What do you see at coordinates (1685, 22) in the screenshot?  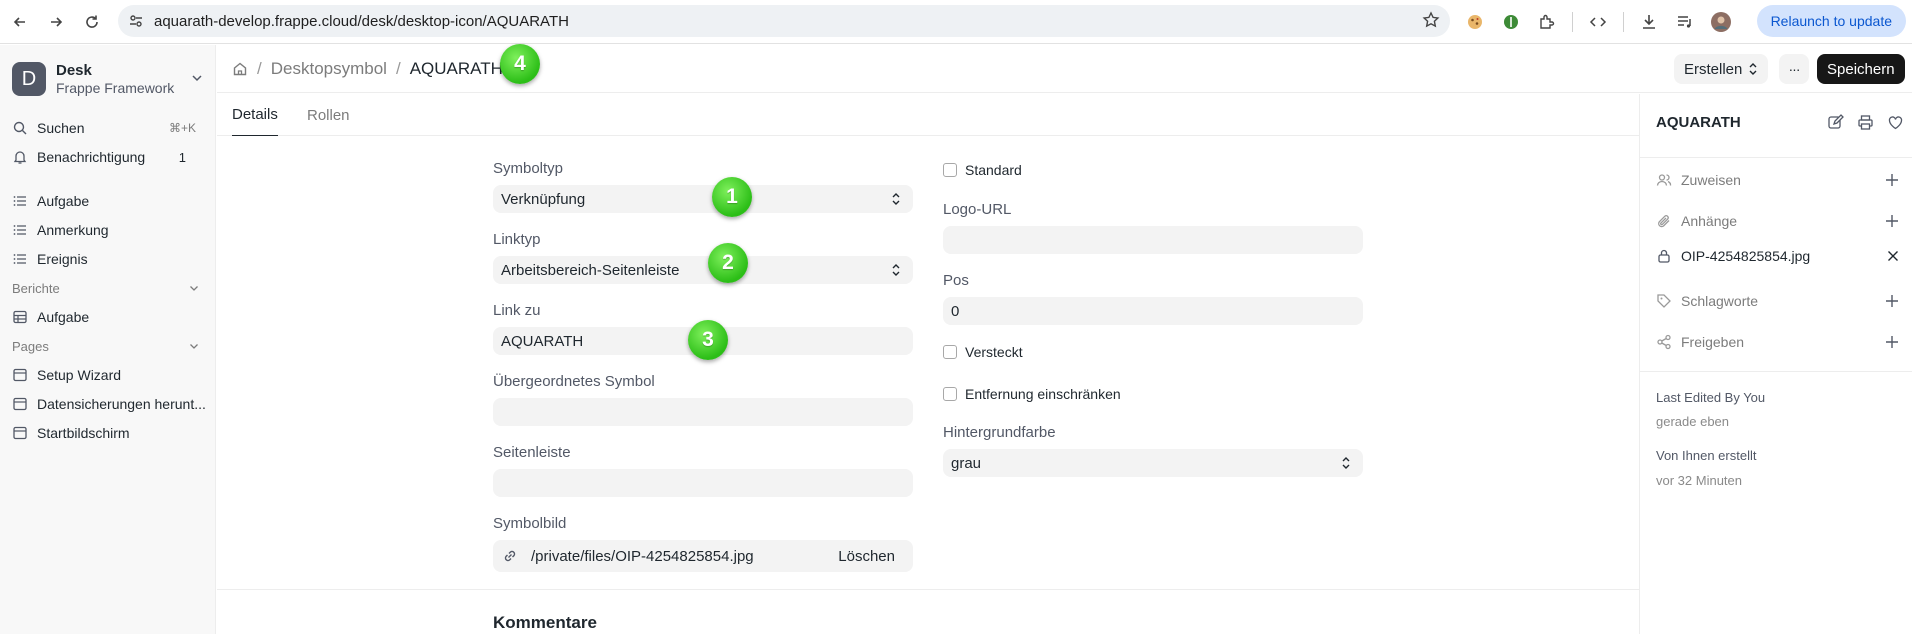 I see `media-queue-icon` at bounding box center [1685, 22].